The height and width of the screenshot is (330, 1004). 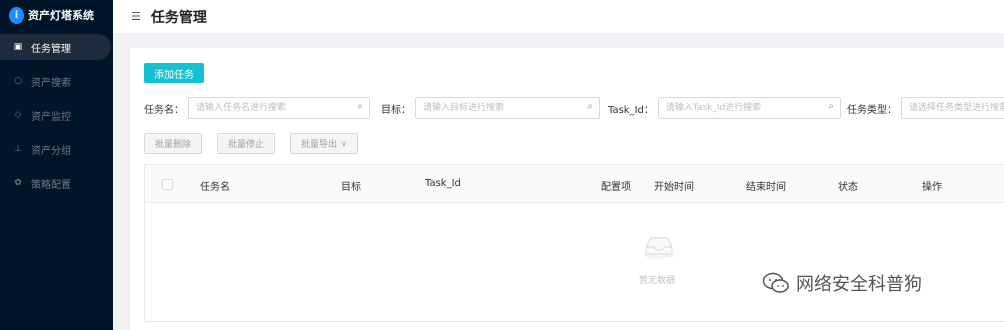 I want to click on task-name-search-input, so click(x=279, y=108).